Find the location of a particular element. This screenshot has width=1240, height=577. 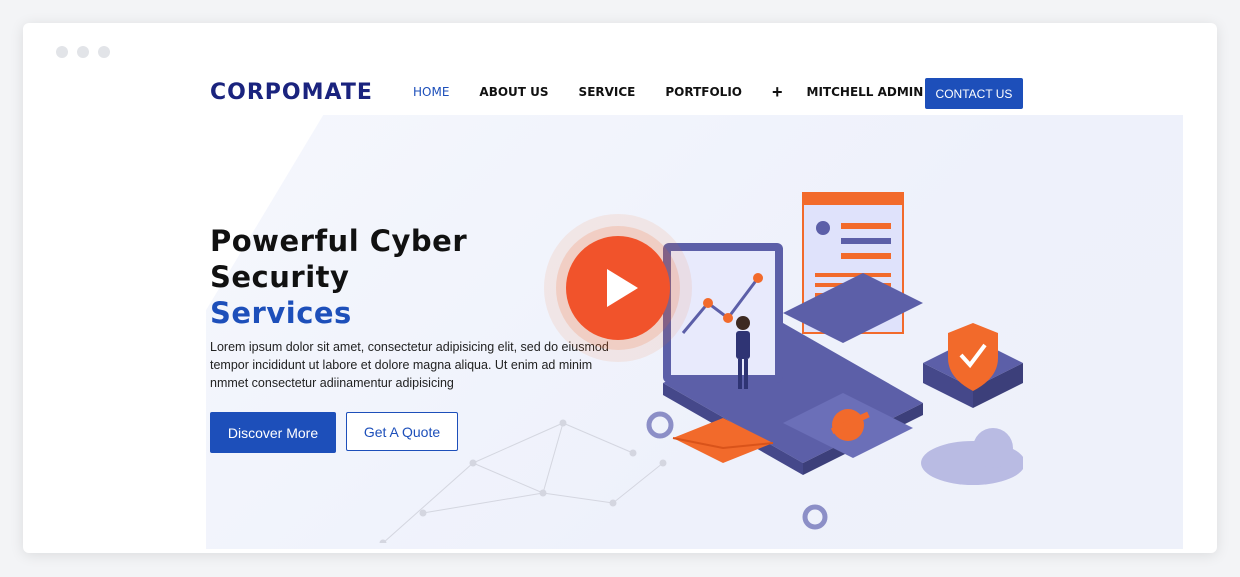

brand-logo: CORPOMATE is located at coordinates (291, 92).